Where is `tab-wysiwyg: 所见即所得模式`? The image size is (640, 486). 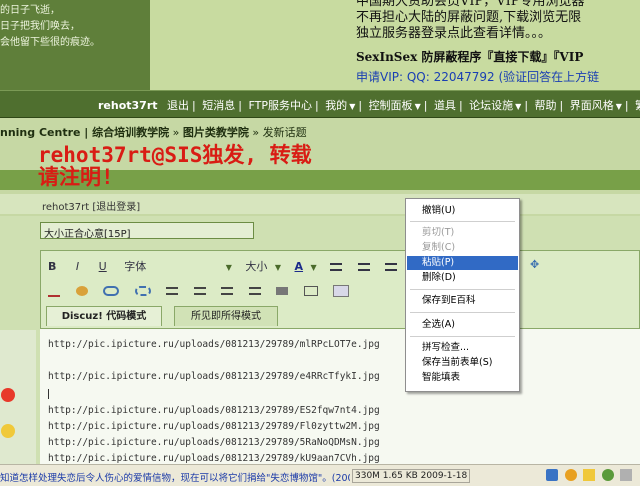
tab-wysiwyg: 所见即所得模式 is located at coordinates (226, 316).